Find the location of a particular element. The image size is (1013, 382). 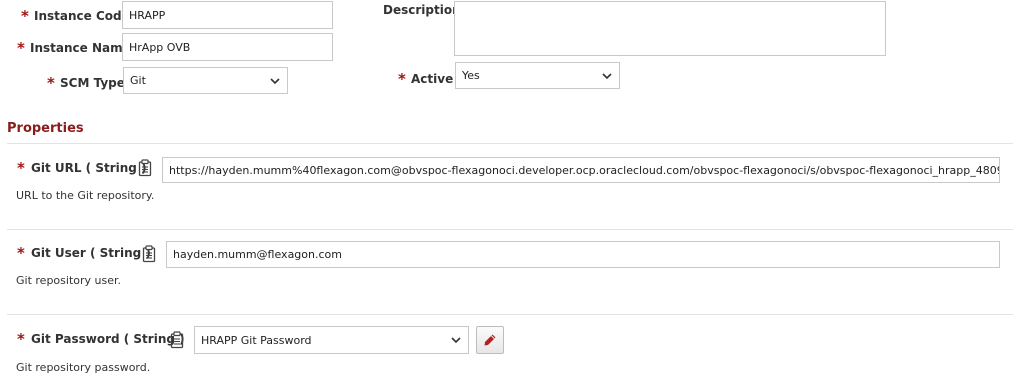

git-user-label: Git User ( String ) is located at coordinates (91, 253).